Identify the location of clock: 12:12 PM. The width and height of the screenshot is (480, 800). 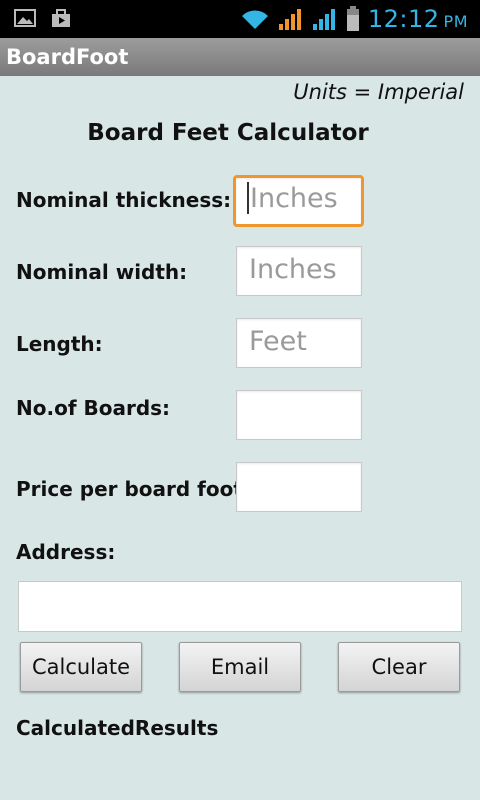
(418, 20).